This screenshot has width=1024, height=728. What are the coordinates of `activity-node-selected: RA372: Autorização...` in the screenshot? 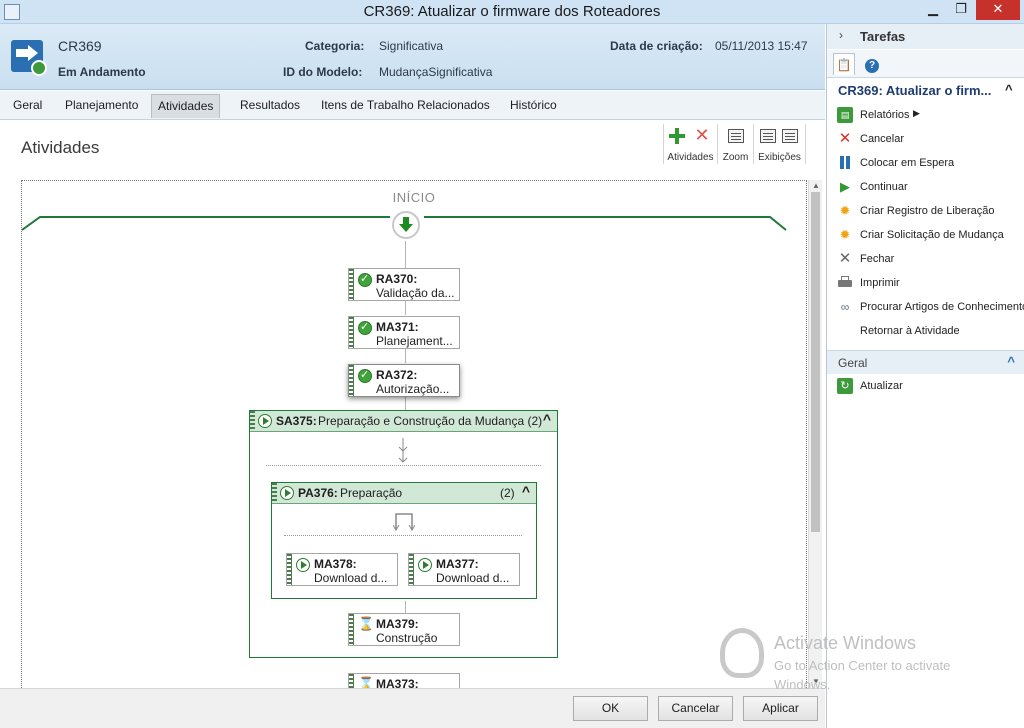 It's located at (404, 380).